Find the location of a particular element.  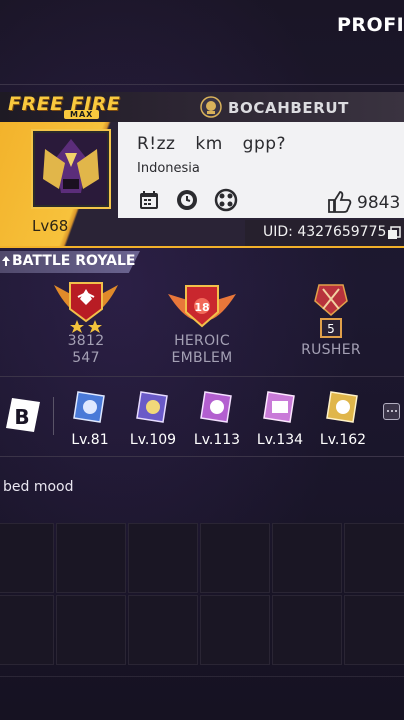

crosshair-icon is located at coordinates (226, 200).